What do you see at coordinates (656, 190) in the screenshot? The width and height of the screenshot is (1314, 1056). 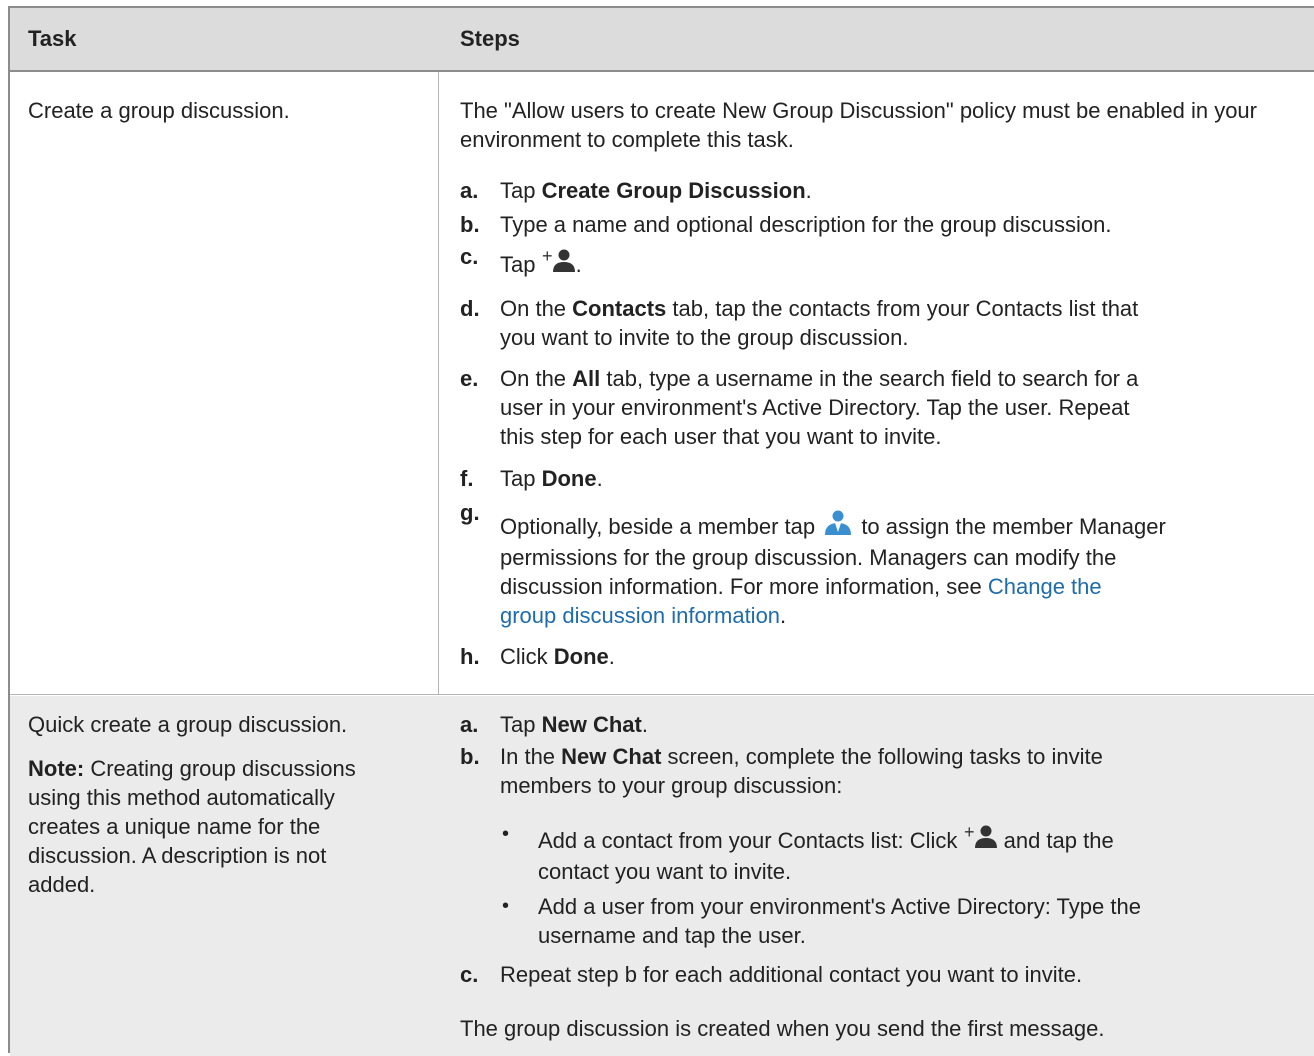 I see `step-item: Tap Create Group Discussion.` at bounding box center [656, 190].